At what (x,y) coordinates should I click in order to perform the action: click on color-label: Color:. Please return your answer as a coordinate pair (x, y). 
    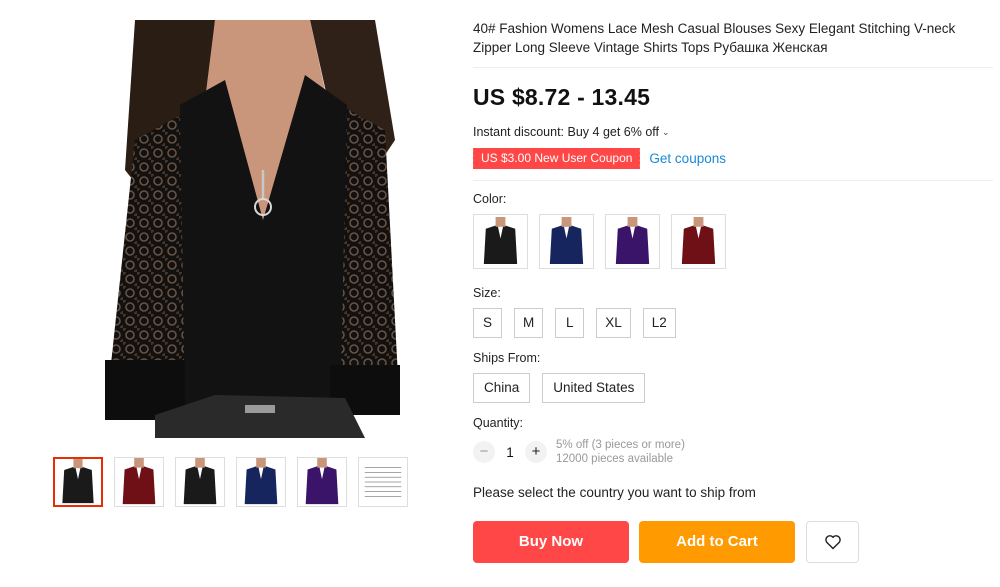
    Looking at the image, I should click on (490, 199).